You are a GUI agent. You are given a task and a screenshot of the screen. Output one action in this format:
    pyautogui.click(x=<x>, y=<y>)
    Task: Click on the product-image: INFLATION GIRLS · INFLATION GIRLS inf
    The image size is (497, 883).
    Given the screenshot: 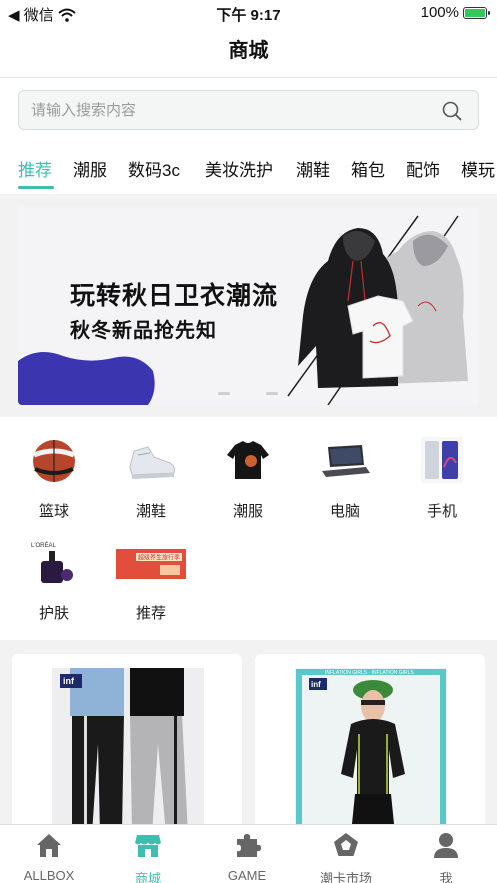 What is the action you would take?
    pyautogui.click(x=371, y=751)
    